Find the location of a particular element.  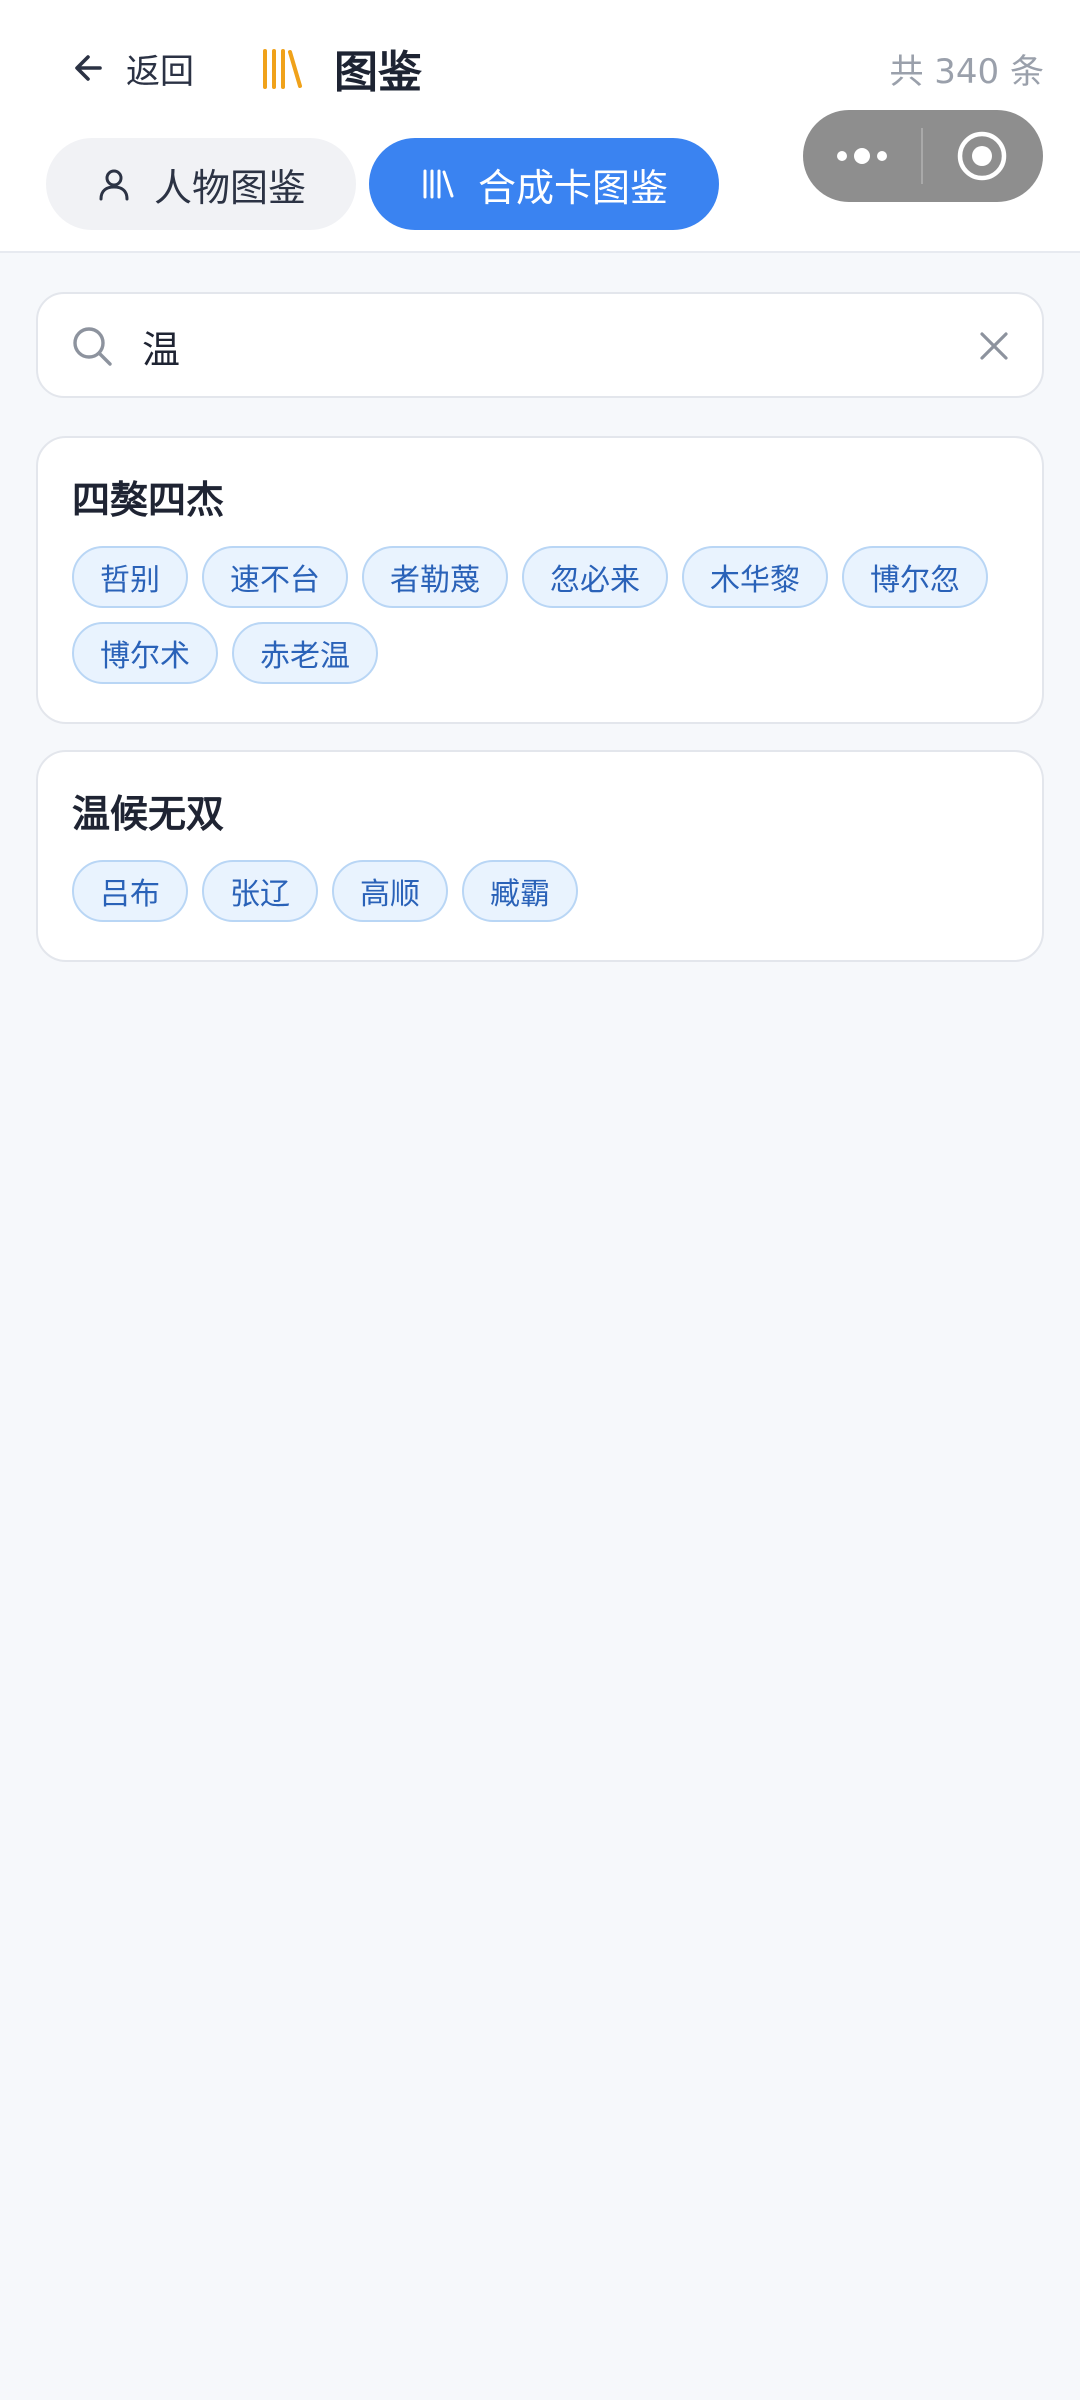

member-chip: 臧霸 is located at coordinates (520, 891).